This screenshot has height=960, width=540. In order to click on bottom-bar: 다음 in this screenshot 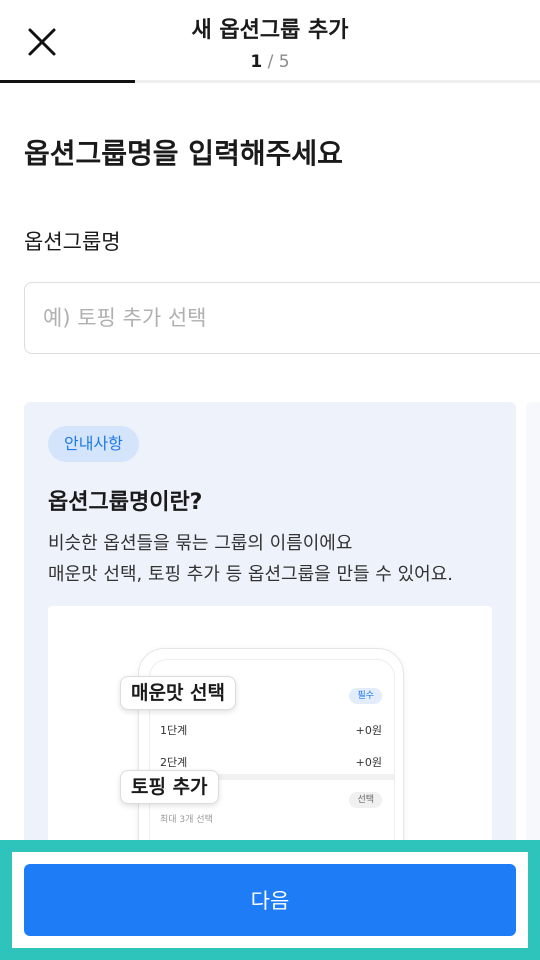, I will do `click(270, 900)`.